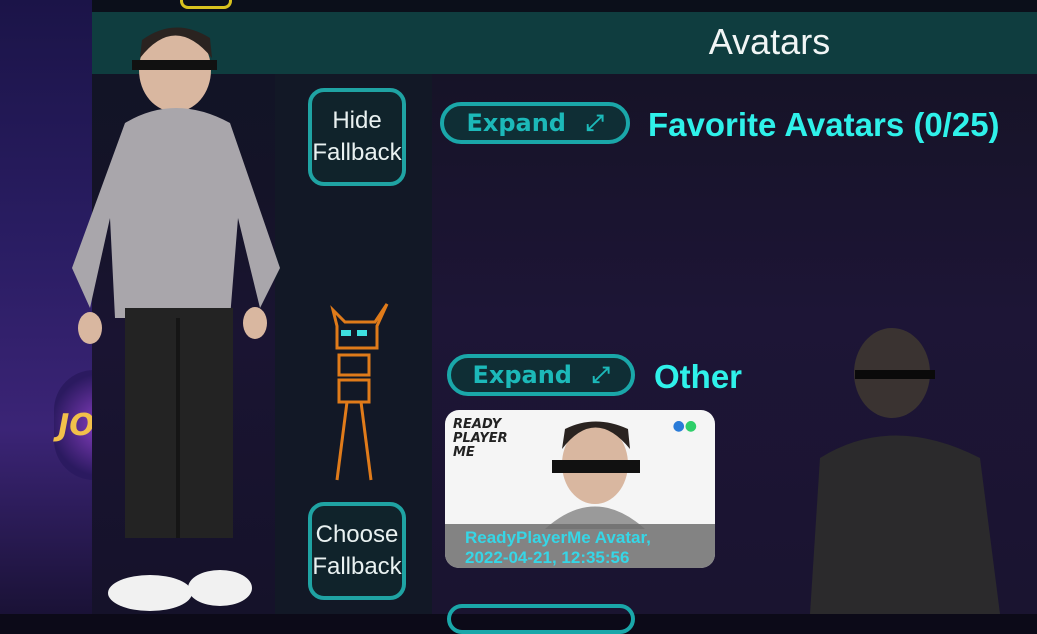 The width and height of the screenshot is (1037, 634). What do you see at coordinates (558, 537) in the screenshot?
I see `avatar-name: ReadyPlayerMe Avatar,` at bounding box center [558, 537].